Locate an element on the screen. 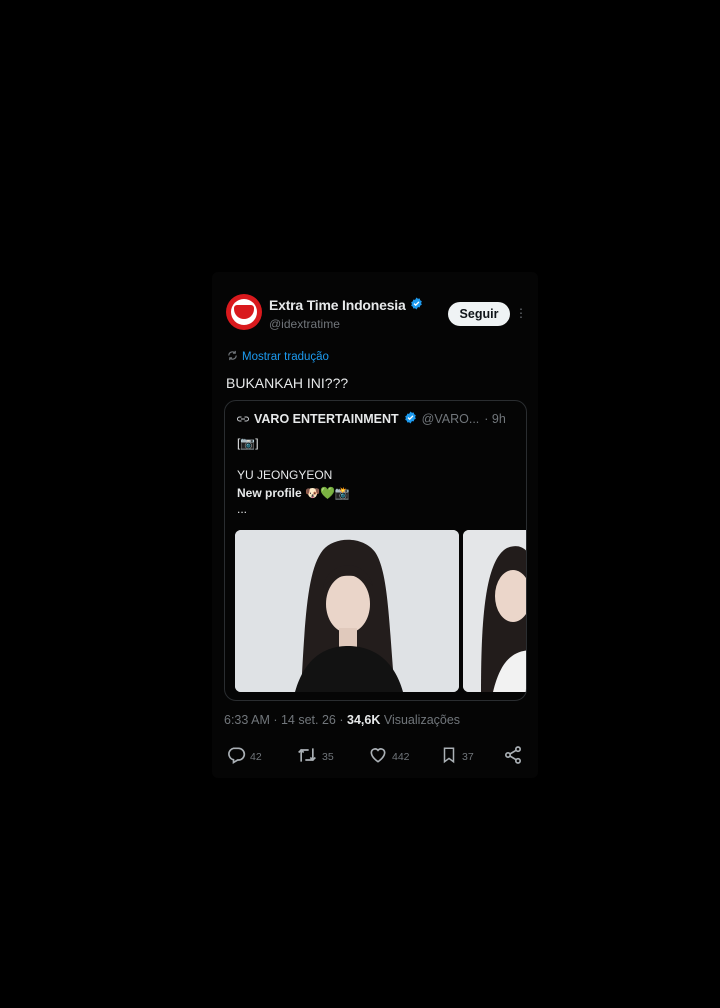 This screenshot has height=1008, width=720. like-count: 442 is located at coordinates (401, 756).